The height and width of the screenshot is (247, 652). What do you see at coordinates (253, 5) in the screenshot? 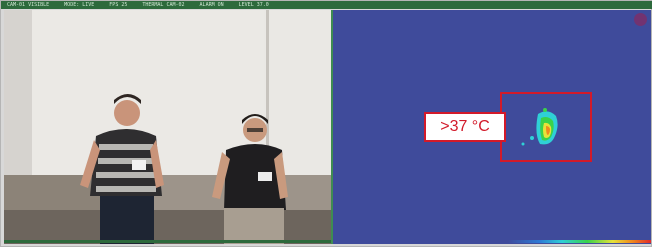
I see `status-segment: LEVEL 37.0` at bounding box center [253, 5].